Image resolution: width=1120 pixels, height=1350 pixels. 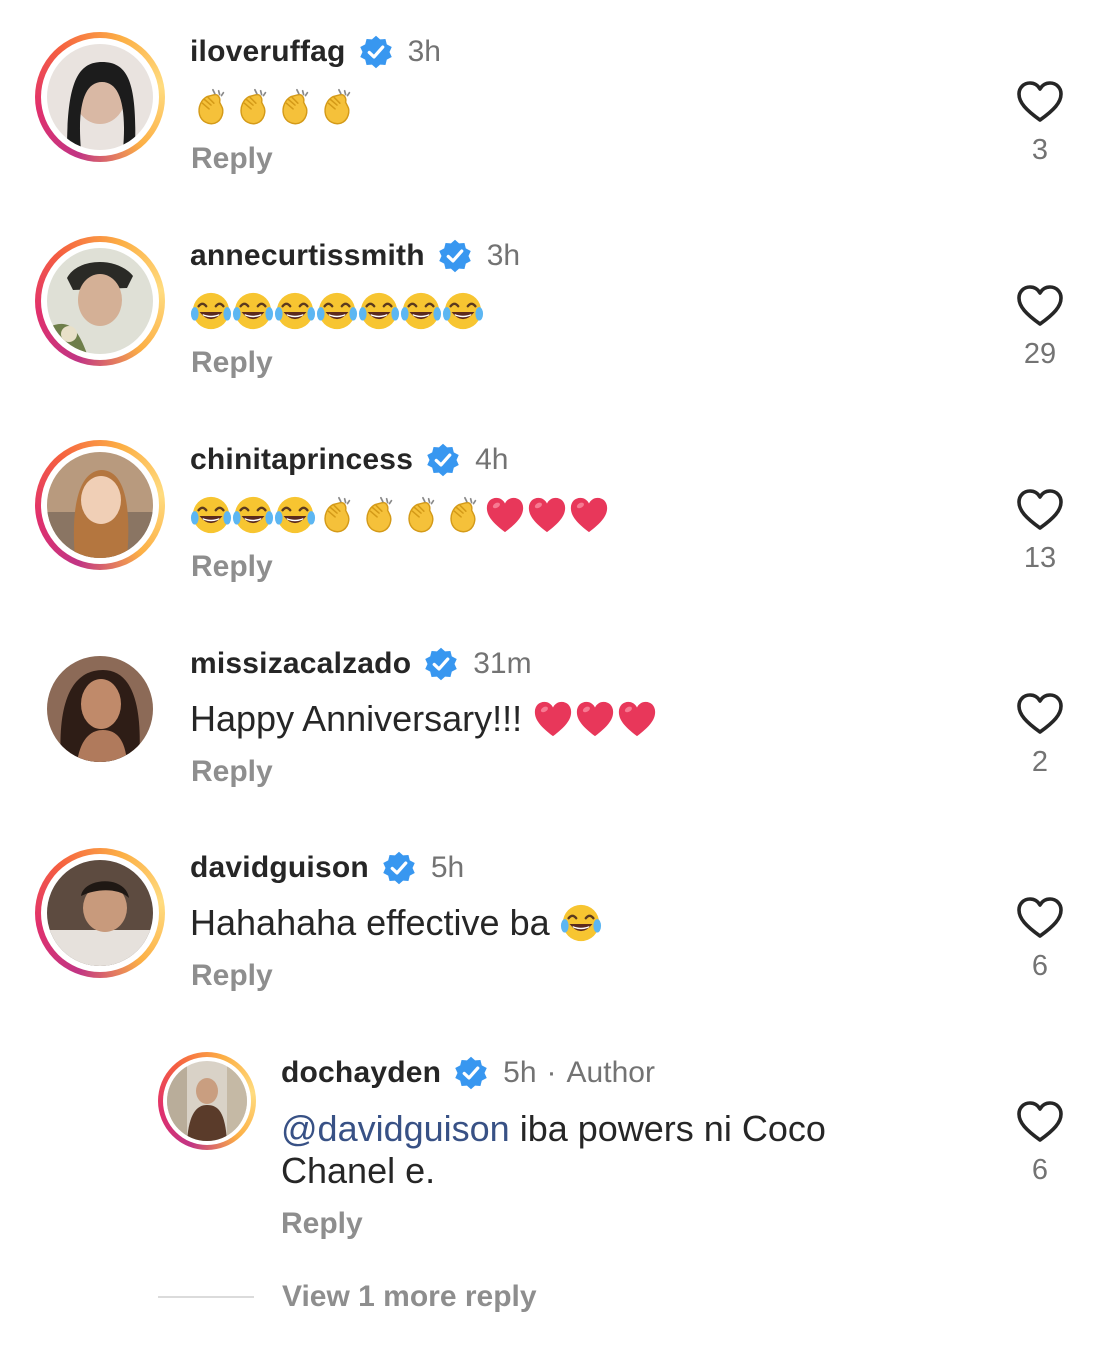 I want to click on author-label: Author, so click(x=610, y=1072).